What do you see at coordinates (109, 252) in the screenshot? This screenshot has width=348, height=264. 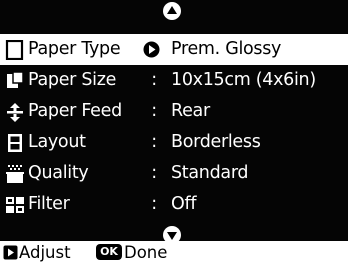 I see `ok-button-icon: OK` at bounding box center [109, 252].